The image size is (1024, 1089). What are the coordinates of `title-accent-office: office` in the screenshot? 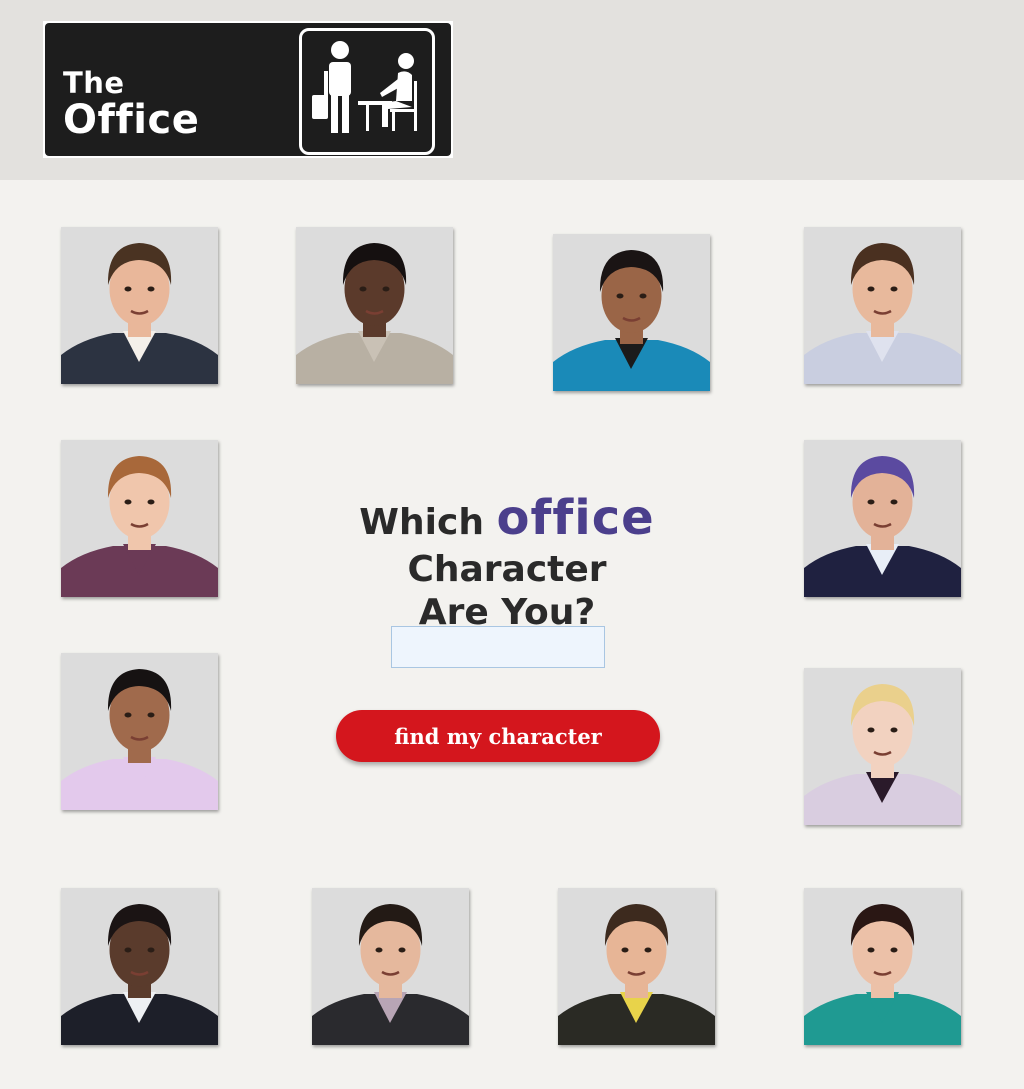 It's located at (575, 518).